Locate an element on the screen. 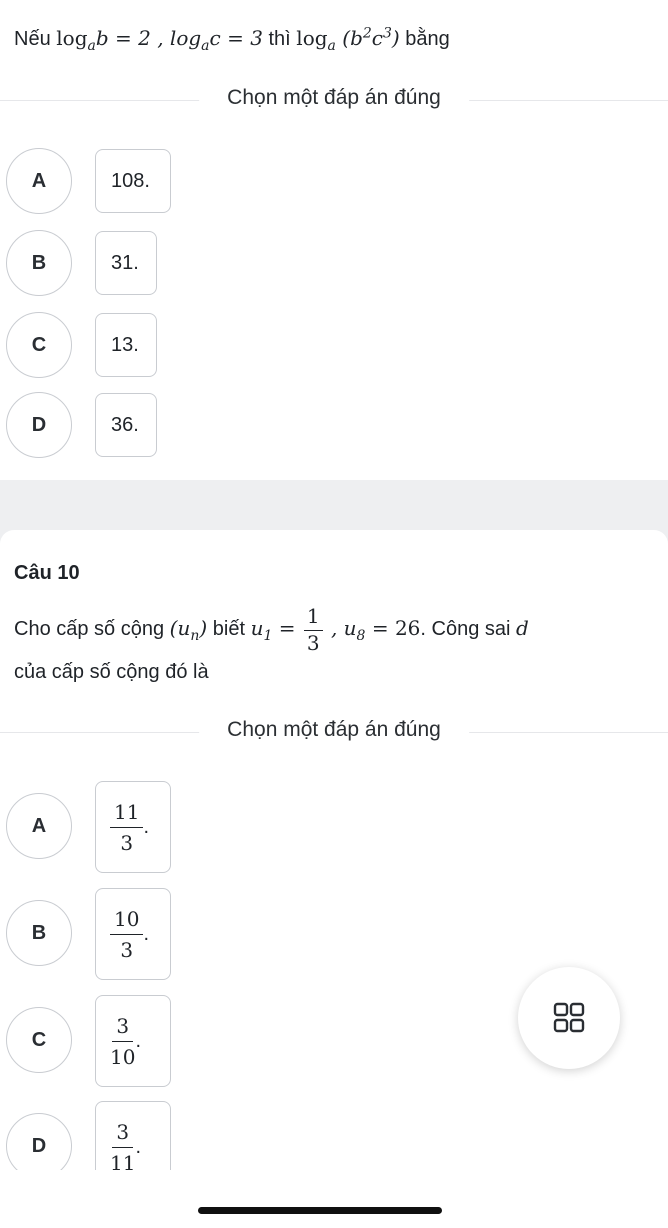 Image resolution: width=668 pixels, height=1228 pixels. option-answer: 10 3. is located at coordinates (133, 934).